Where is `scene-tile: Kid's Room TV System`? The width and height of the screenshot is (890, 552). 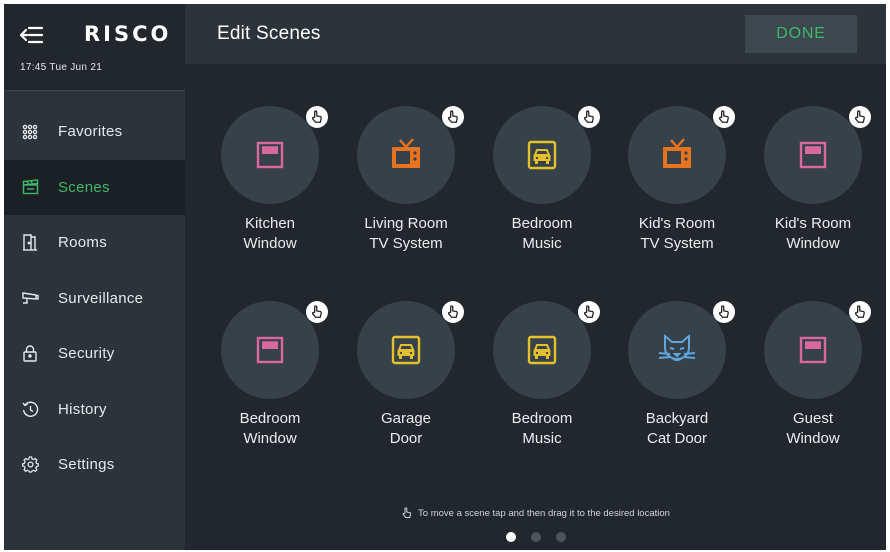
scene-tile: Kid's Room TV System is located at coordinates (676, 158).